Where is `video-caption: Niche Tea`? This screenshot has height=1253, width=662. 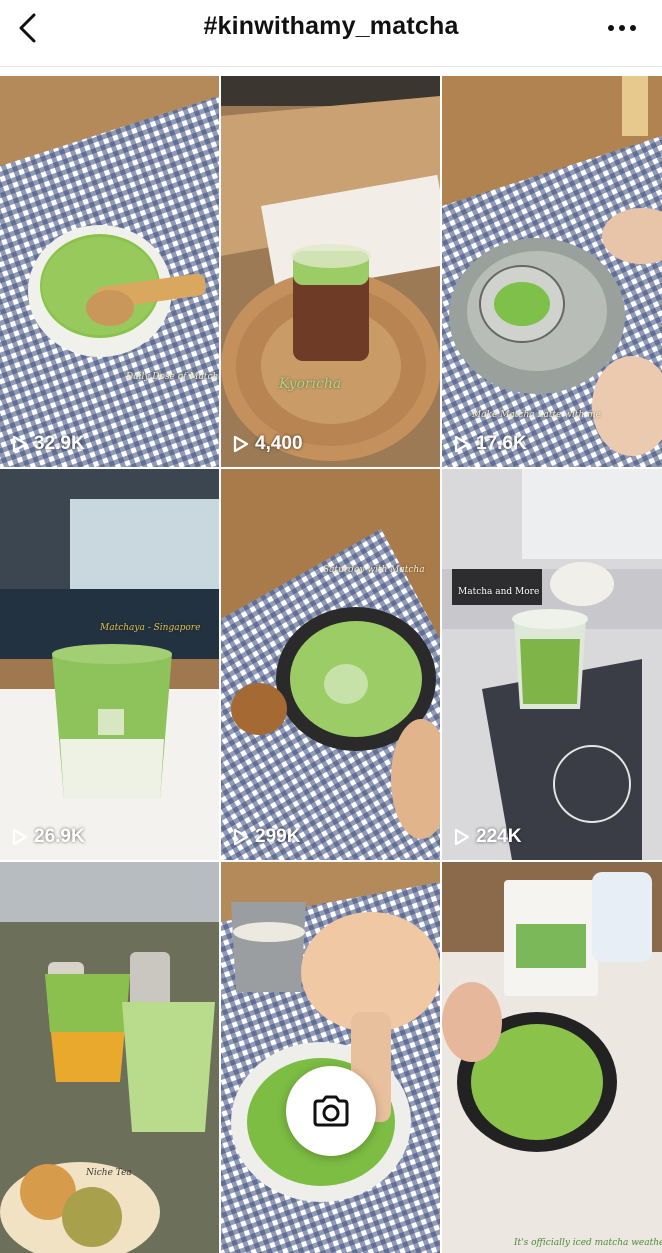
video-caption: Niche Tea is located at coordinates (109, 1173).